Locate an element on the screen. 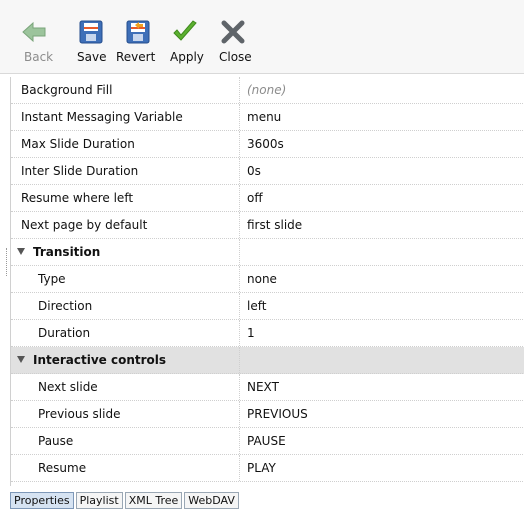  property-row-previous-slide: Previous slide PREVIOUS is located at coordinates (267, 414).